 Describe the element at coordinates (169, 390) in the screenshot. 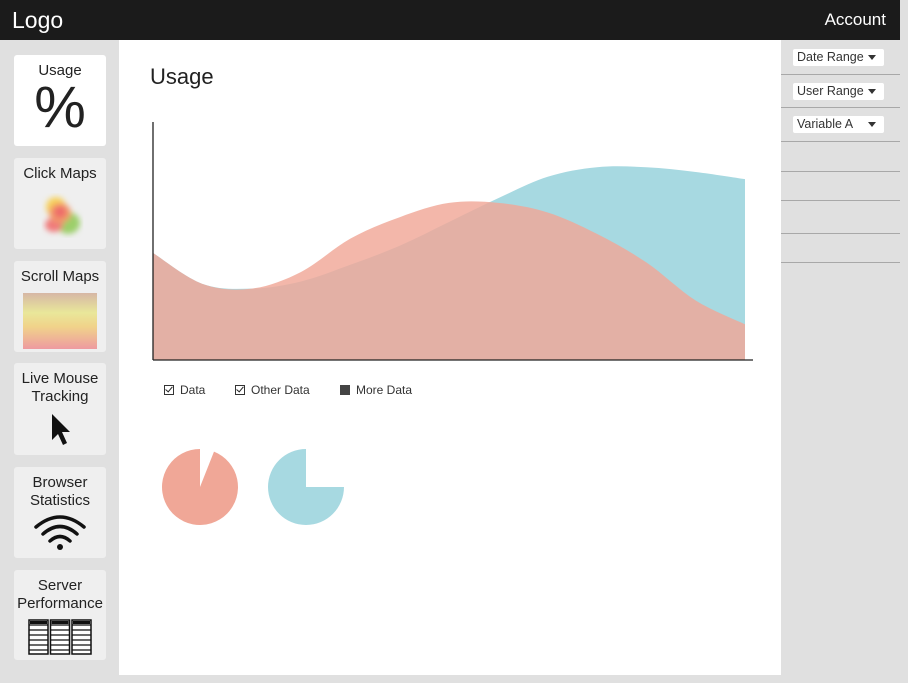

I see `checkbox-data` at that location.